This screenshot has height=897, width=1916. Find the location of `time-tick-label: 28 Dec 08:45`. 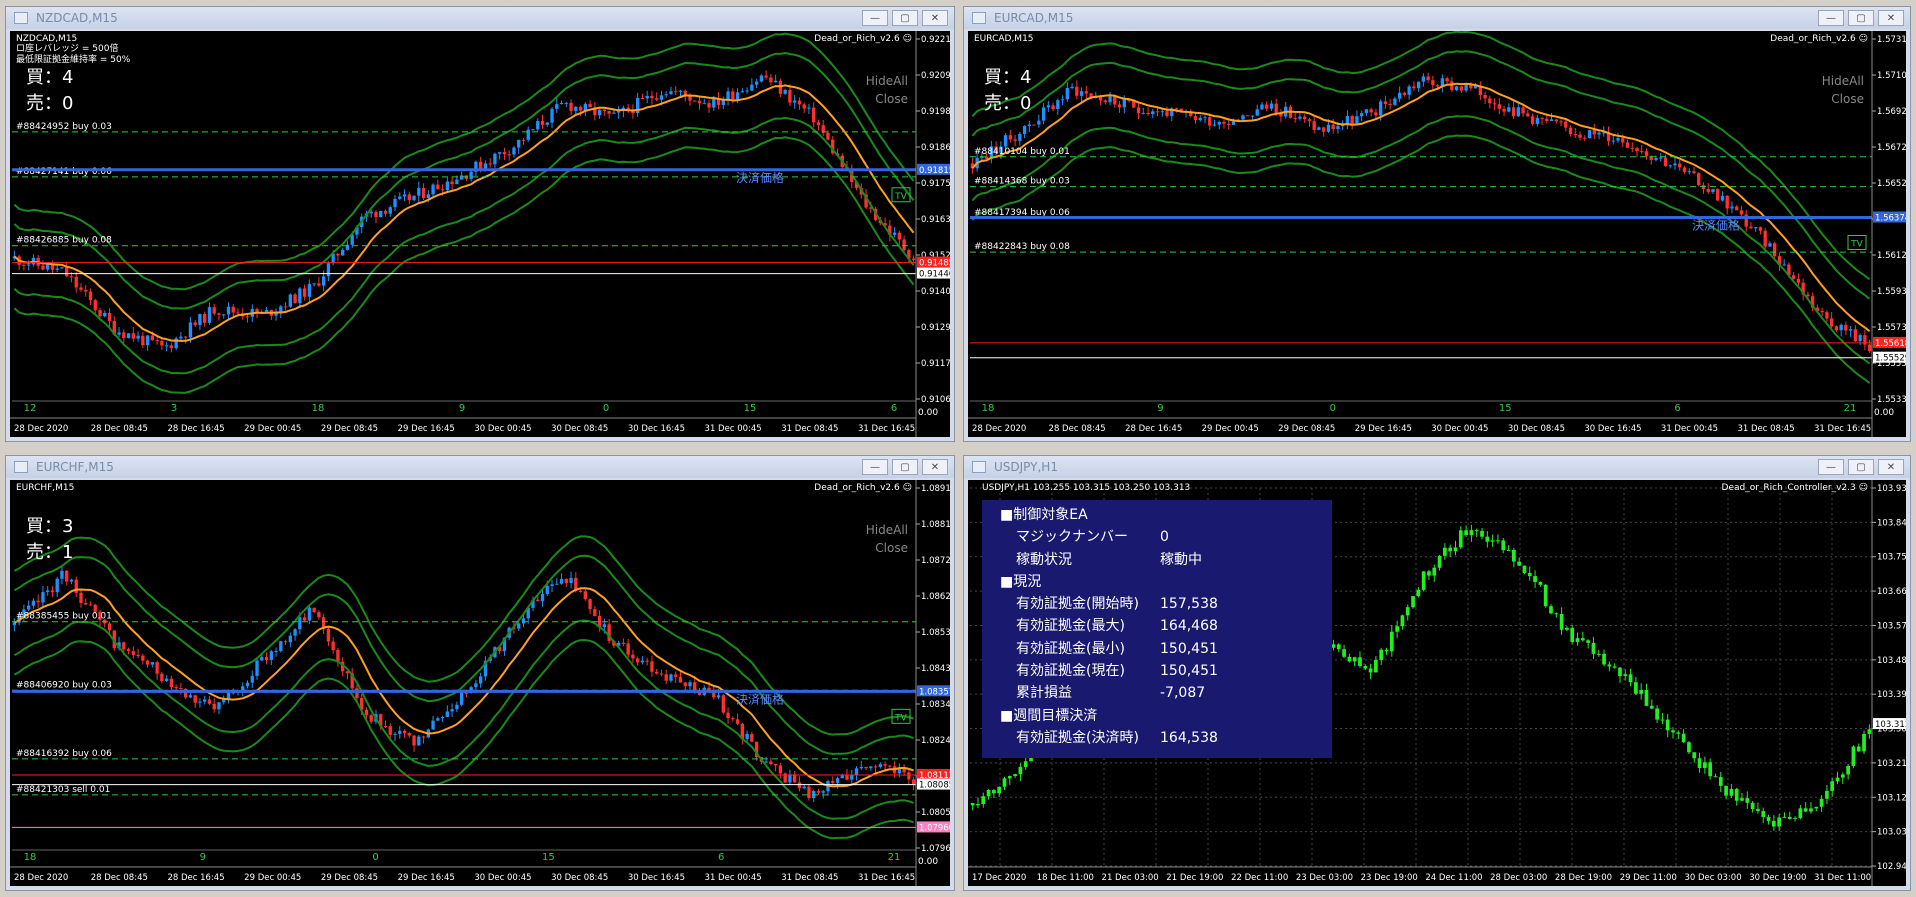

time-tick-label: 28 Dec 08:45 is located at coordinates (1077, 429).